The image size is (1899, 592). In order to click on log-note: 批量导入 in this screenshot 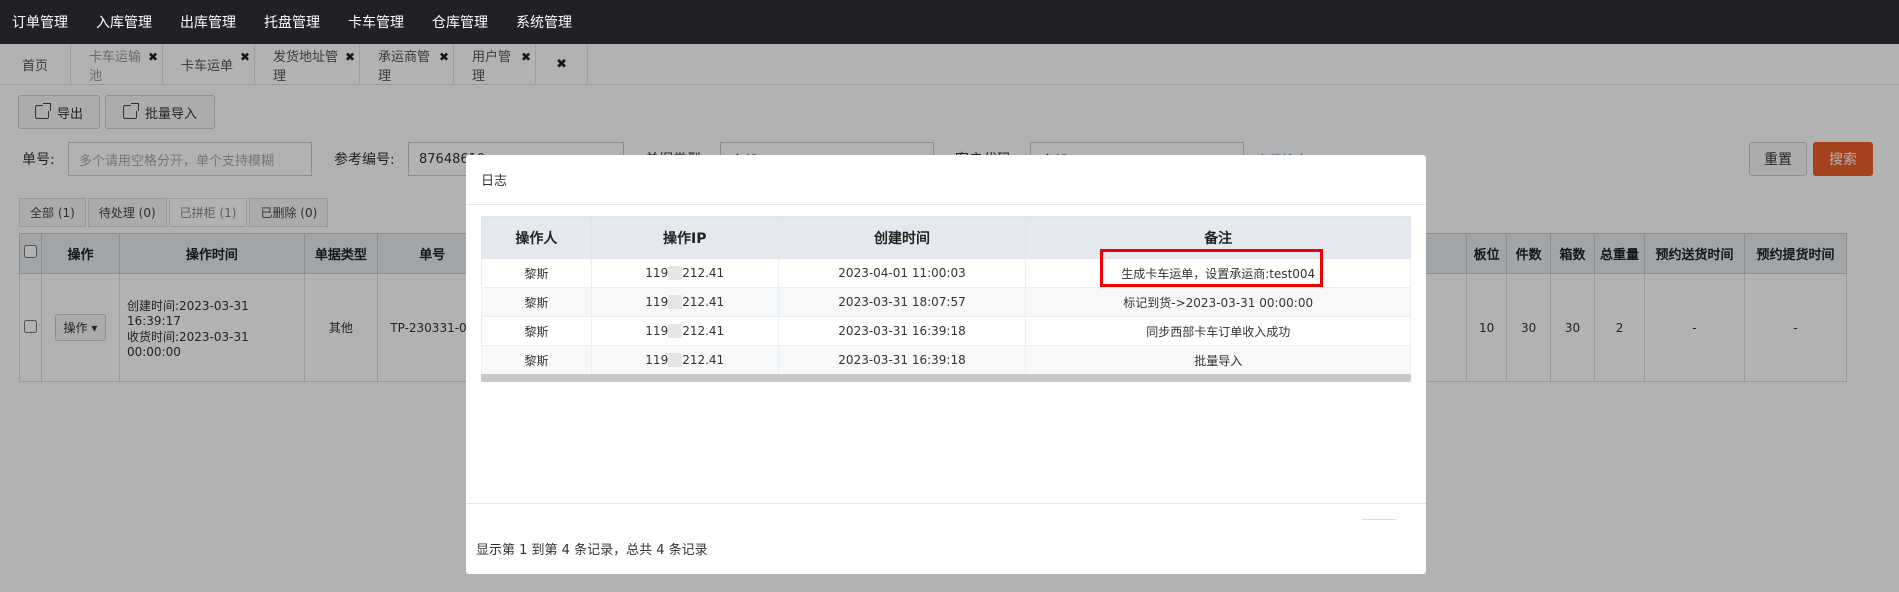, I will do `click(1218, 360)`.